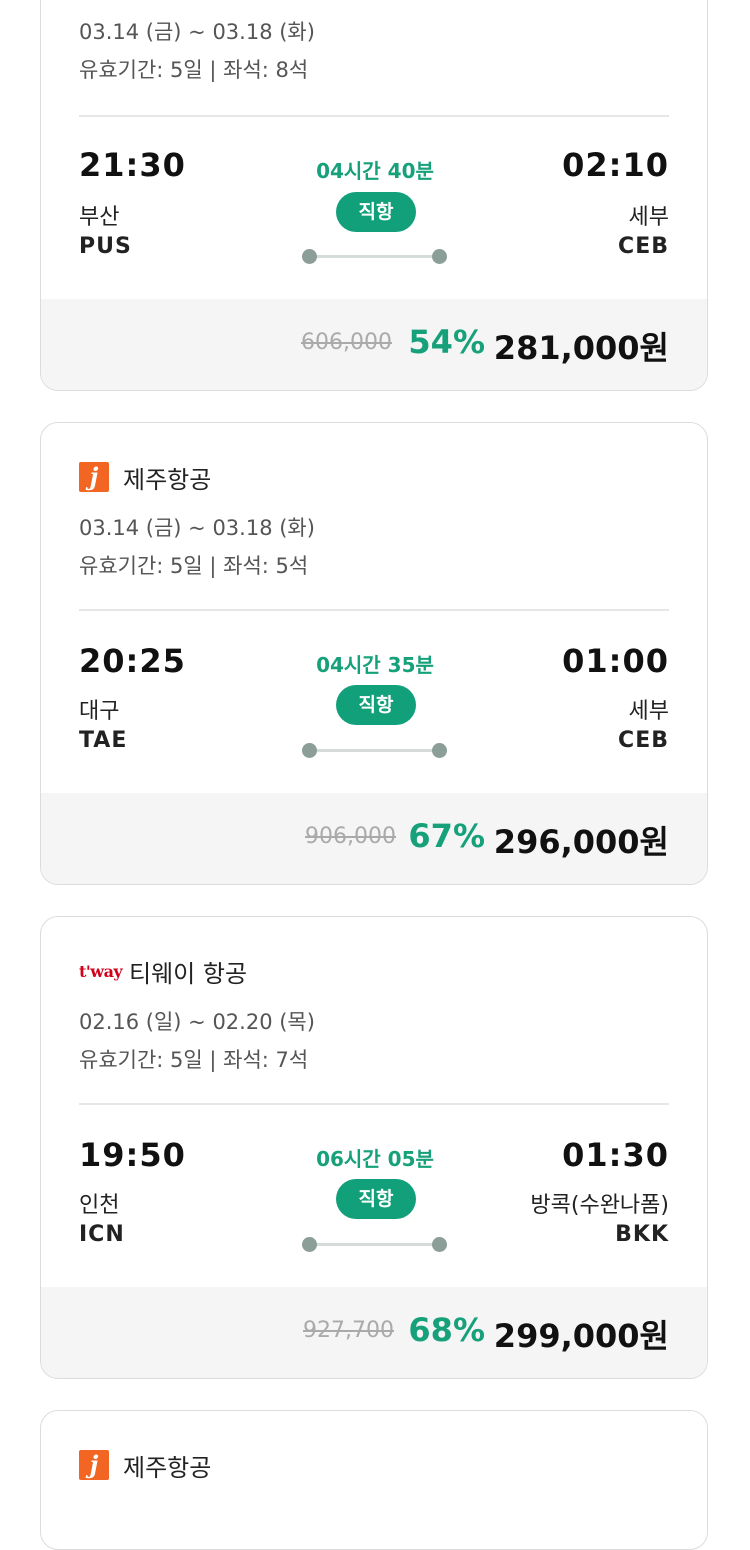  I want to click on validity-seats: 유효기간: 5일 | 좌석: 8석, so click(194, 70).